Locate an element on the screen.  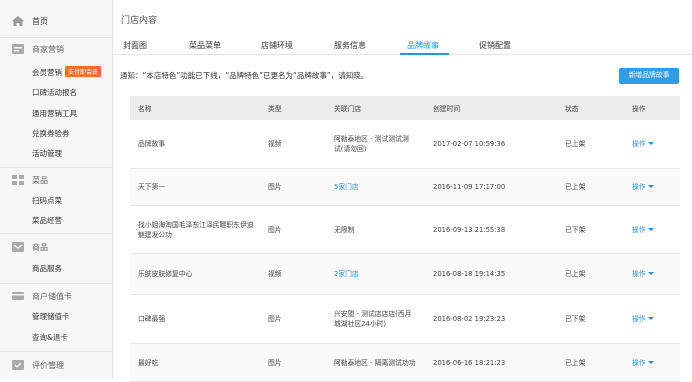
sidebar-item-koubei-signup: 口碑活动报名 is located at coordinates (54, 92).